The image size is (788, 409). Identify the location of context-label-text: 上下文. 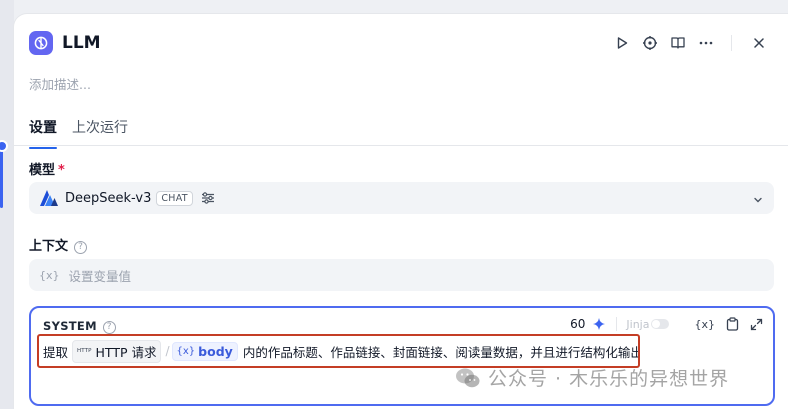
(49, 246).